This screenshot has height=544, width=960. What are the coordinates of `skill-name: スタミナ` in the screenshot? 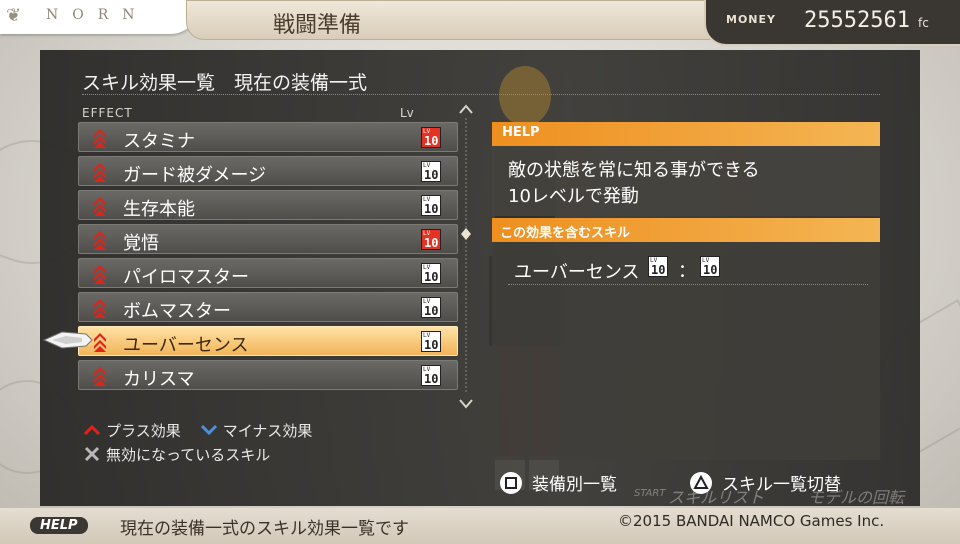 It's located at (159, 141).